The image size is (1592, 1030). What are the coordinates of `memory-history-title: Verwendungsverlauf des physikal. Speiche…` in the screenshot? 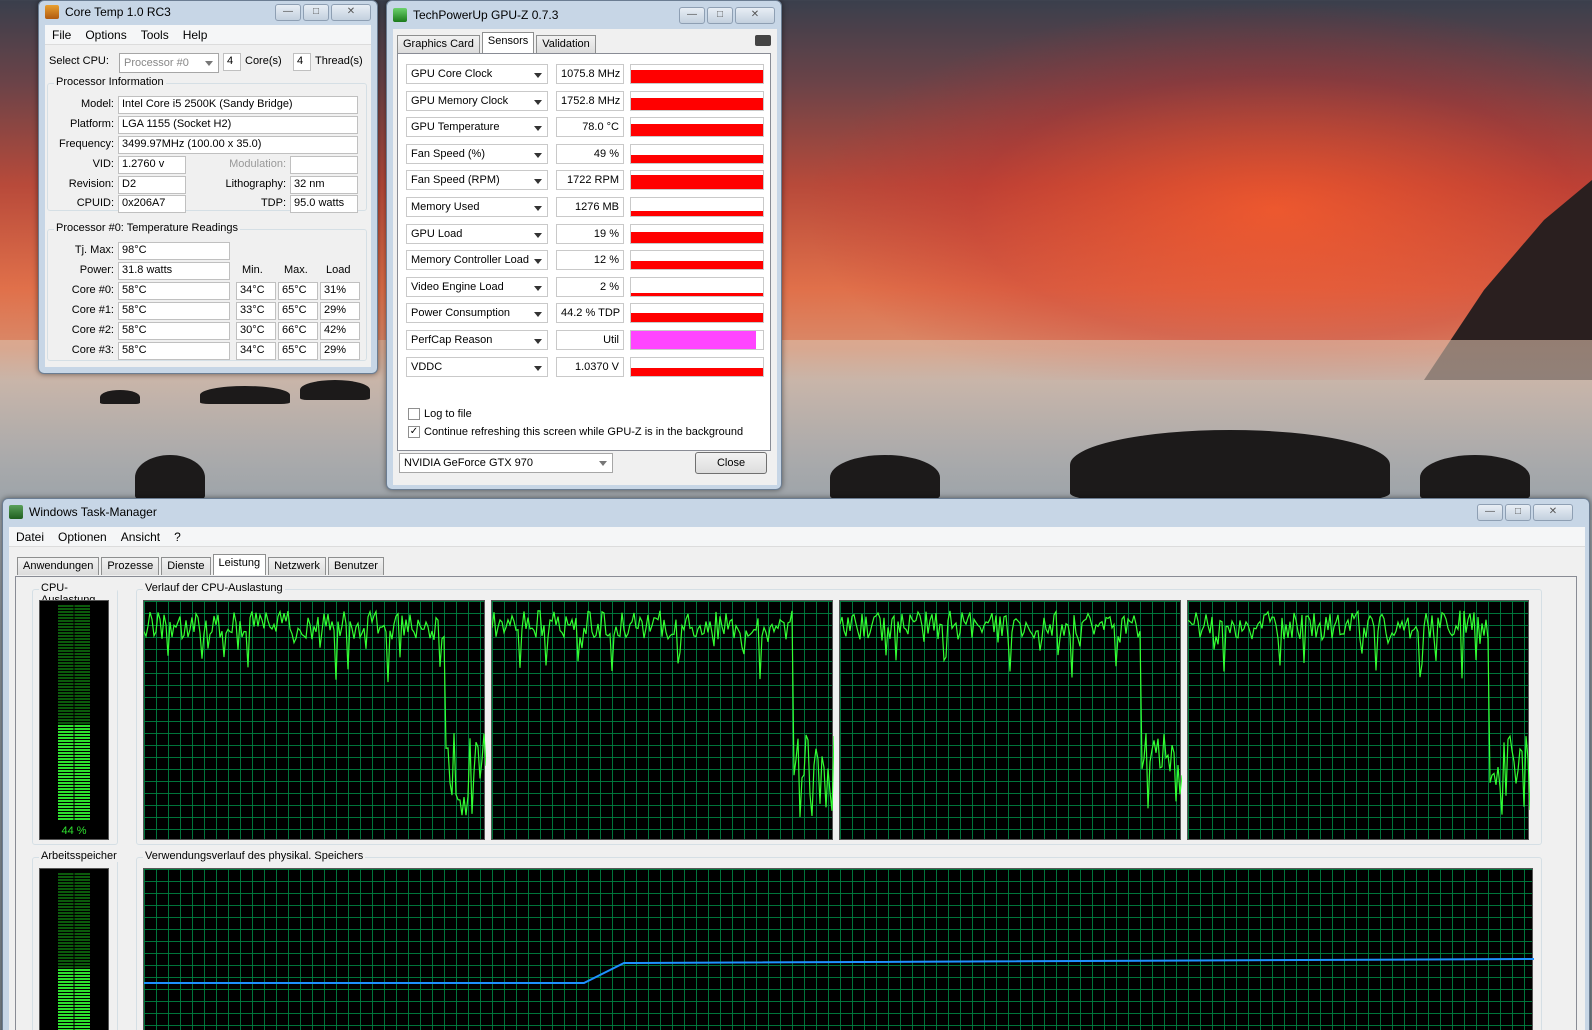 It's located at (254, 856).